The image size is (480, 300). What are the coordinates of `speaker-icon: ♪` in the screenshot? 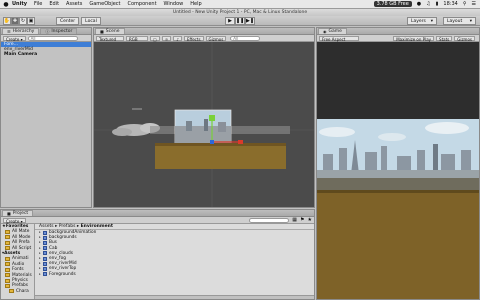 It's located at (177, 39).